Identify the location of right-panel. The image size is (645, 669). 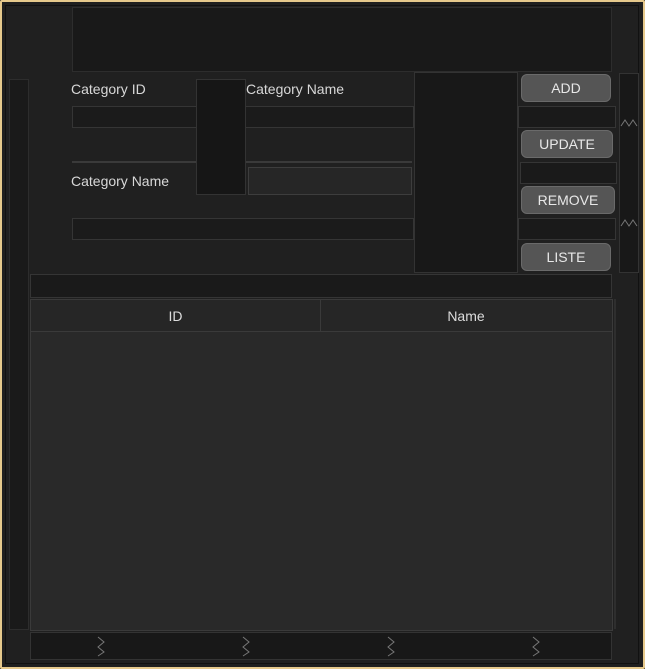
(466, 172).